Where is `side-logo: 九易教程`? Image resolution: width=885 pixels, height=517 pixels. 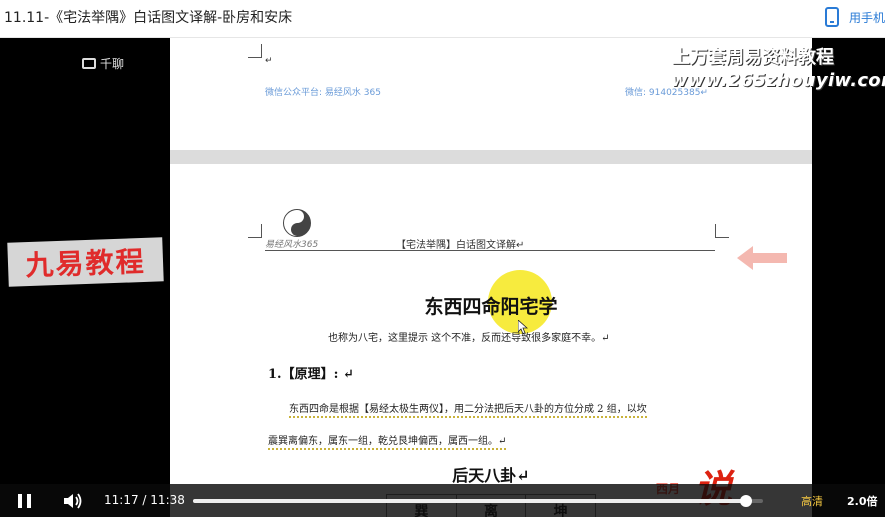
side-logo: 九易教程 is located at coordinates (85, 262).